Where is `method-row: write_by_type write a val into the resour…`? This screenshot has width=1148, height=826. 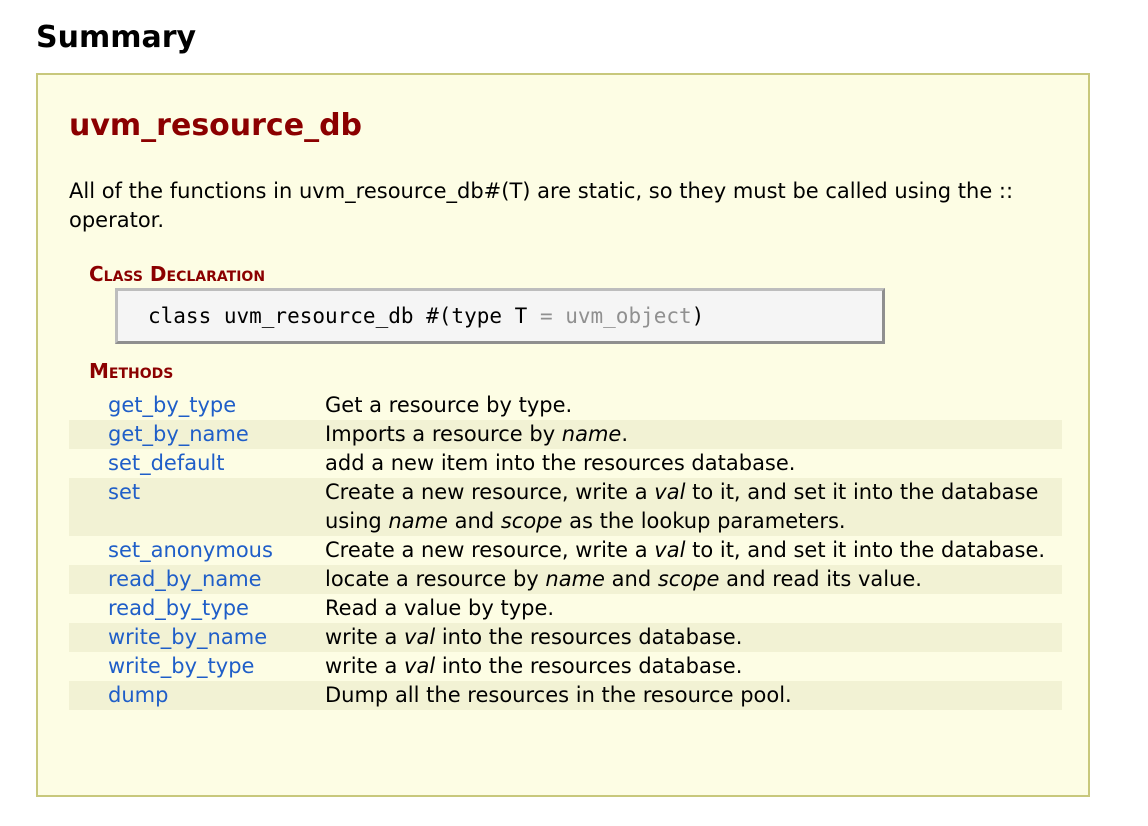 method-row: write_by_type write a val into the resour… is located at coordinates (565, 666).